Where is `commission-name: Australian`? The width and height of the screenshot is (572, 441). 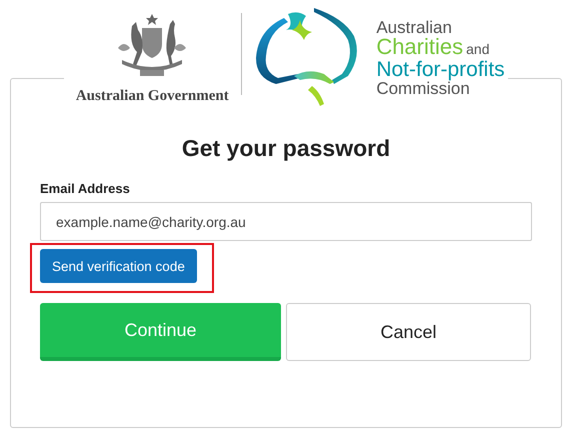 commission-name: Australian is located at coordinates (414, 27).